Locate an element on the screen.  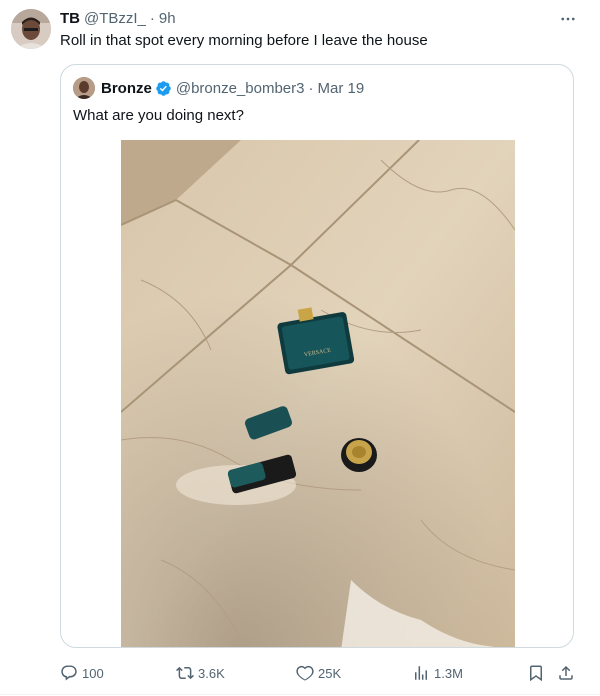
reply-icon is located at coordinates (69, 673).